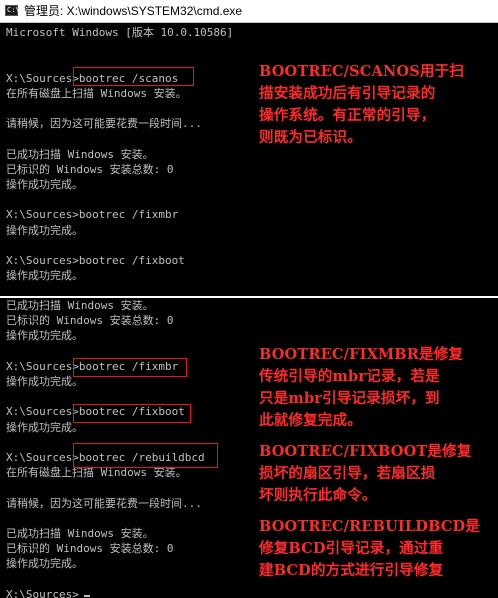 This screenshot has width=498, height=598. What do you see at coordinates (12, 10) in the screenshot?
I see `cmd-icon: C:\` at bounding box center [12, 10].